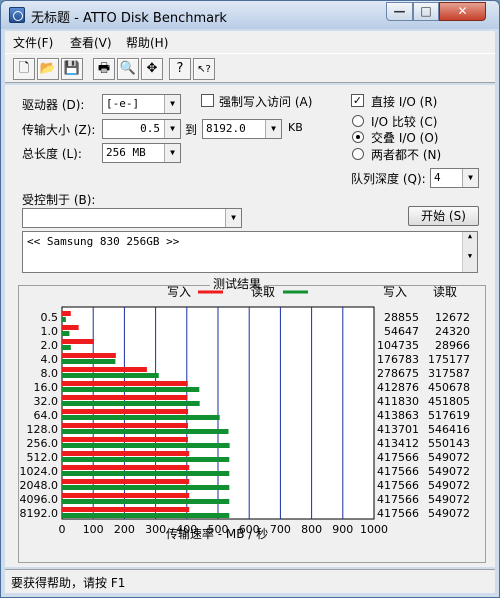 Image resolution: width=500 pixels, height=598 pixels. Describe the element at coordinates (129, 18) in the screenshot. I see `window-title: 无标题 - ATTO Disk Benchmark` at that location.